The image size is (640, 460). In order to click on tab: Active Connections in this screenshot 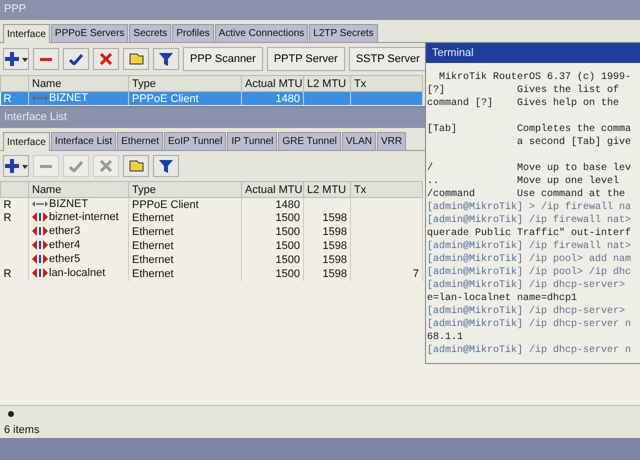, I will do `click(261, 33)`.